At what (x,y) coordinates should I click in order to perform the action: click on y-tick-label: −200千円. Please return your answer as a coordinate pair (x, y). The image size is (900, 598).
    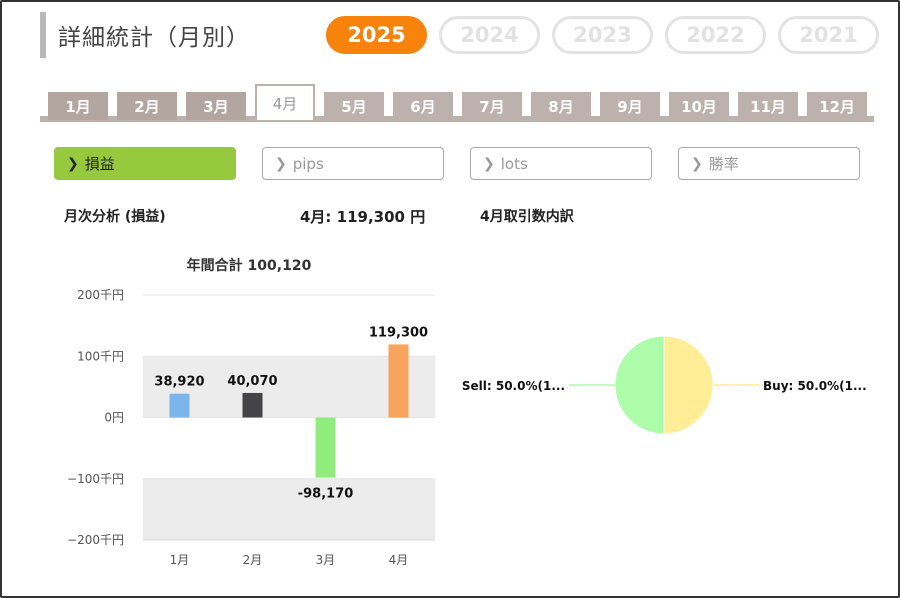
    Looking at the image, I should click on (95, 540).